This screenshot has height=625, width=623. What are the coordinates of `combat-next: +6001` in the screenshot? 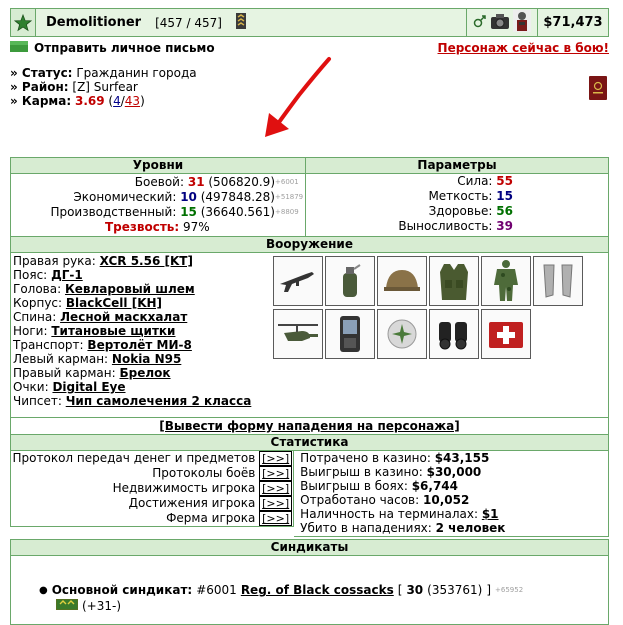 It's located at (287, 182).